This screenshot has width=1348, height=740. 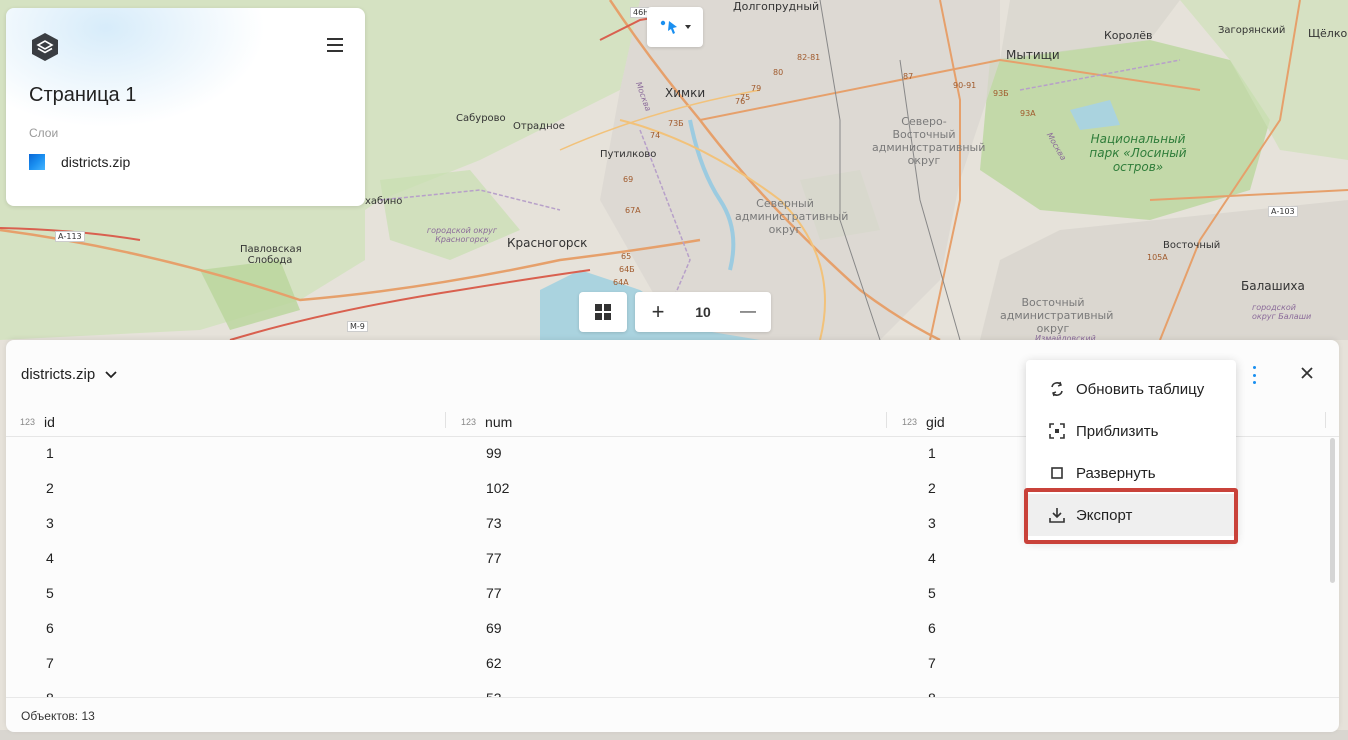 I want to click on column-name: num, so click(x=499, y=422).